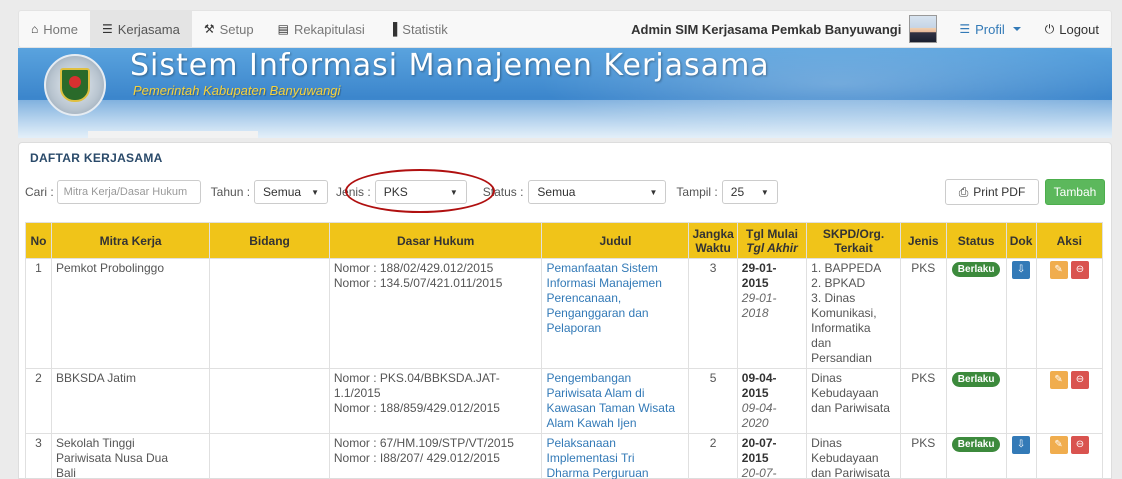  Describe the element at coordinates (749, 192) in the screenshot. I see `tampil-select: 25 ▼` at that location.